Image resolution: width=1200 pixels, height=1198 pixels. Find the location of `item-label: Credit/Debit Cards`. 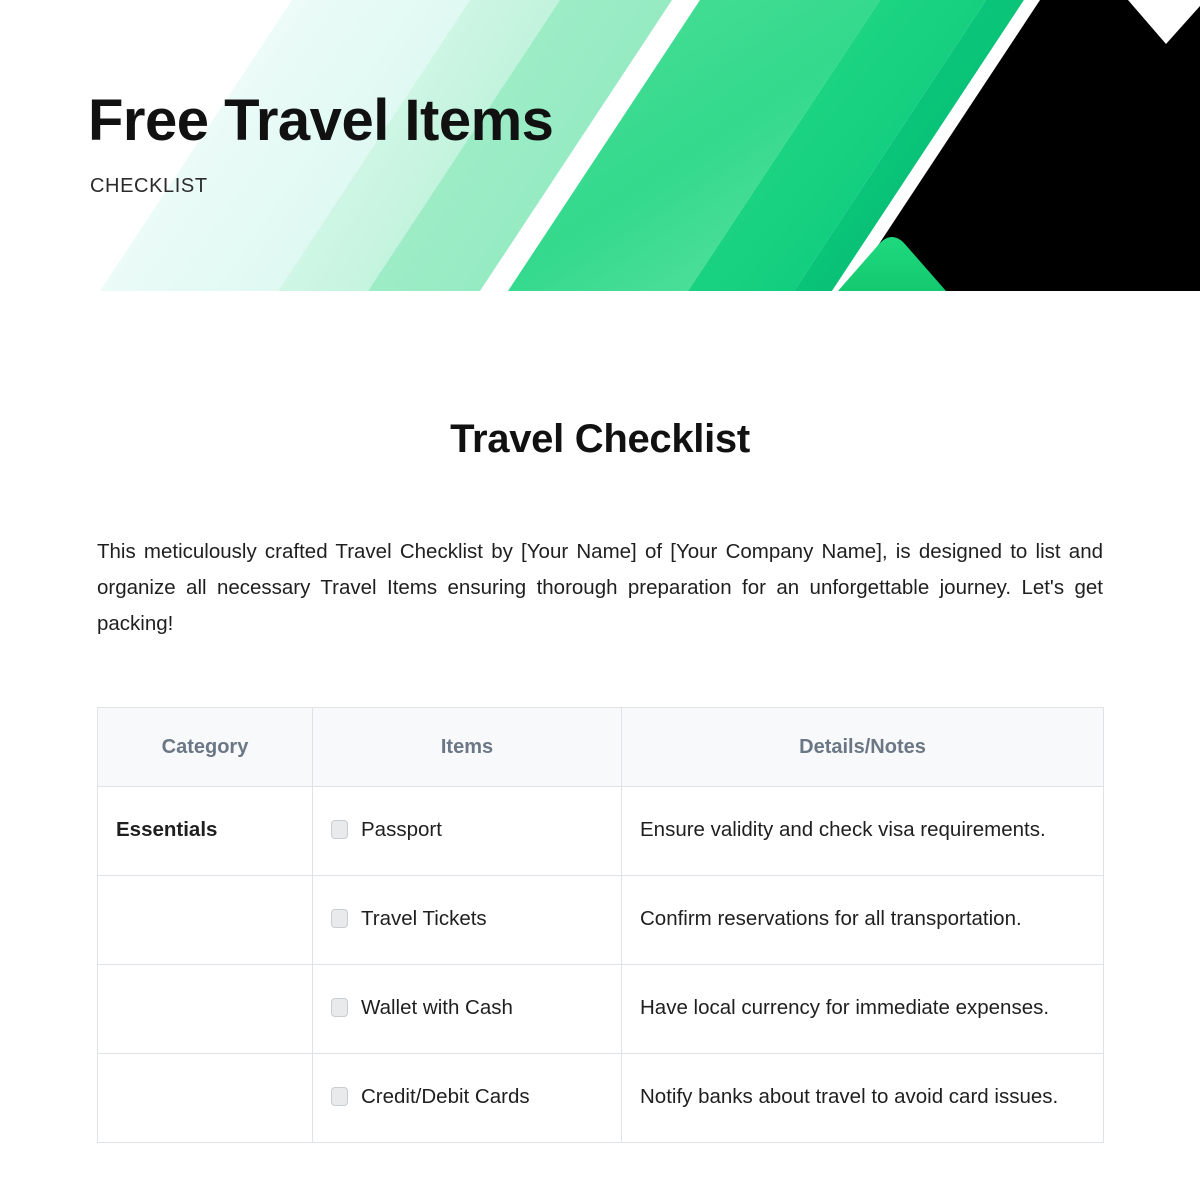

item-label: Credit/Debit Cards is located at coordinates (445, 1096).